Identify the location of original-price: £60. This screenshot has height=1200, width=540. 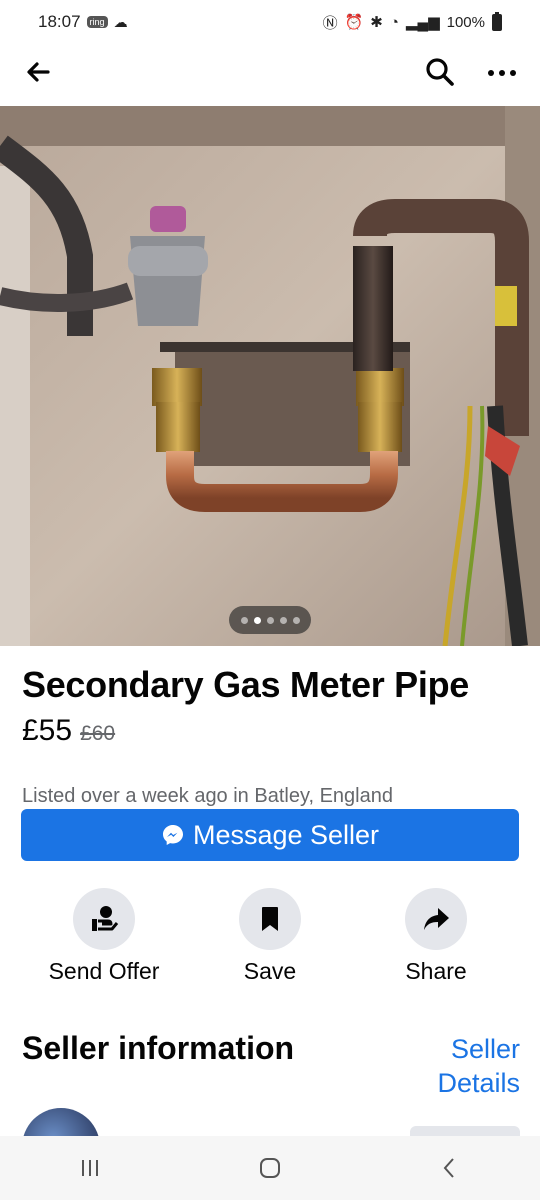
(98, 733).